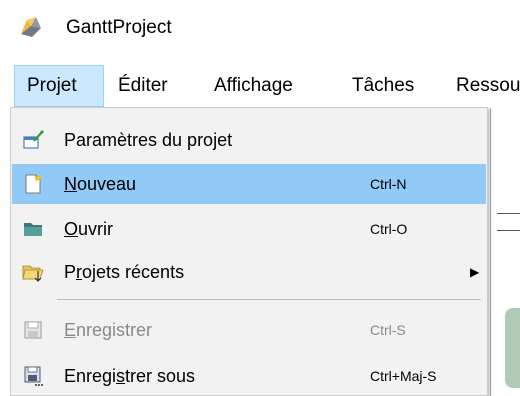  What do you see at coordinates (100, 184) in the screenshot?
I see `menu-item-label: Nouveau` at bounding box center [100, 184].